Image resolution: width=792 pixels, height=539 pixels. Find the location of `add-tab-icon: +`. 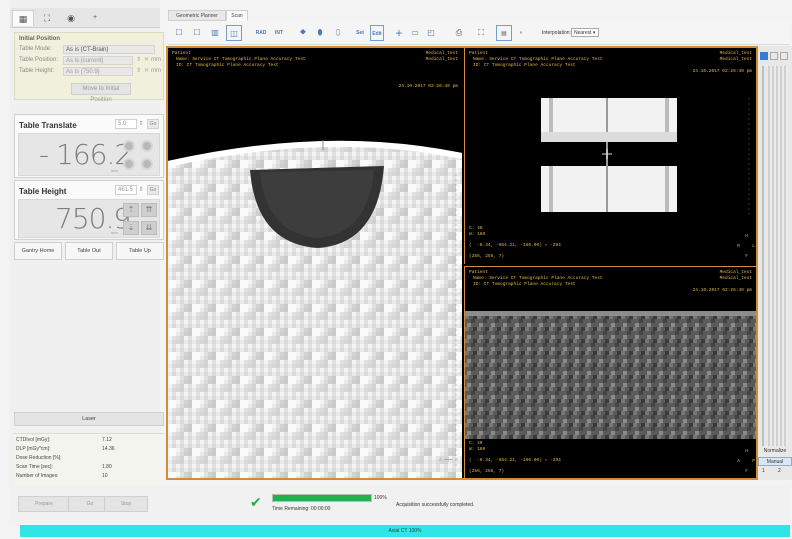

add-tab-icon: + is located at coordinates (95, 18).